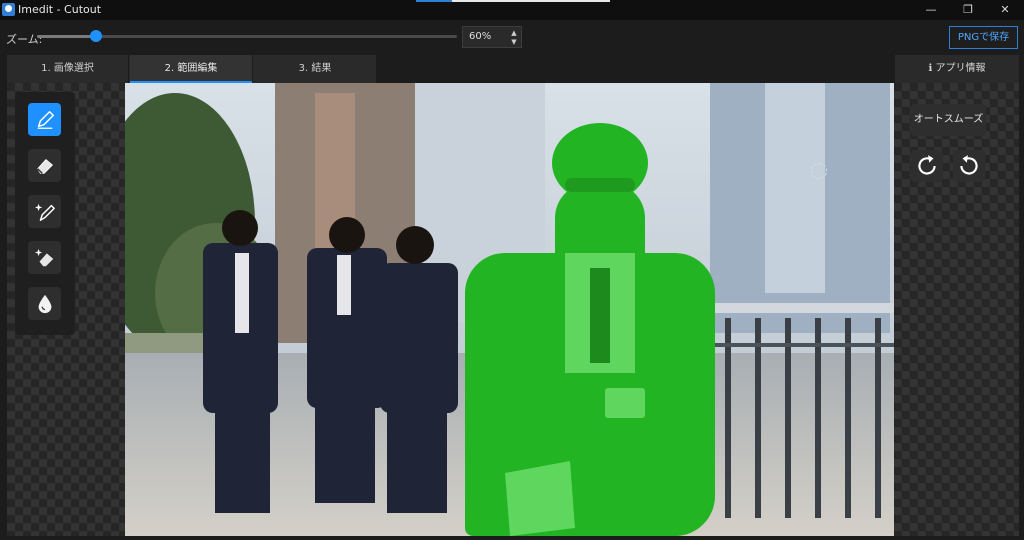 This screenshot has width=1024, height=540. Describe the element at coordinates (931, 10) in the screenshot. I see `minimize-button: —` at that location.